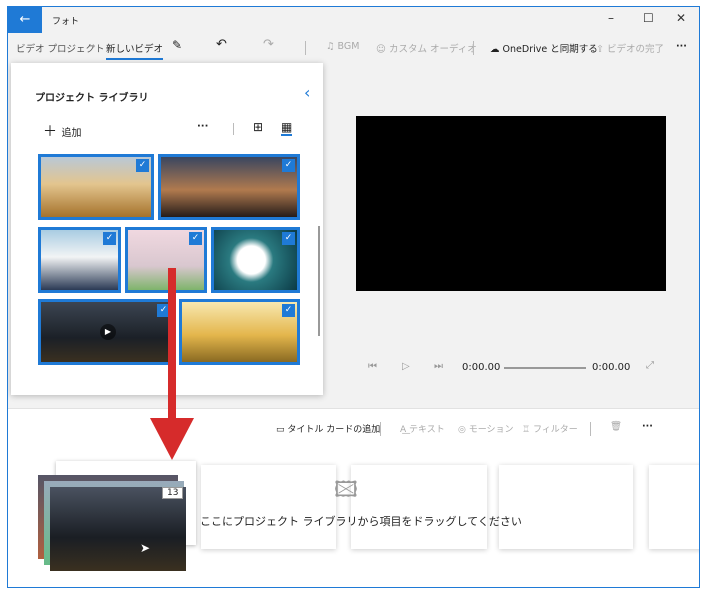  Describe the element at coordinates (463, 430) in the screenshot. I see `motion-icon: ◎` at that location.